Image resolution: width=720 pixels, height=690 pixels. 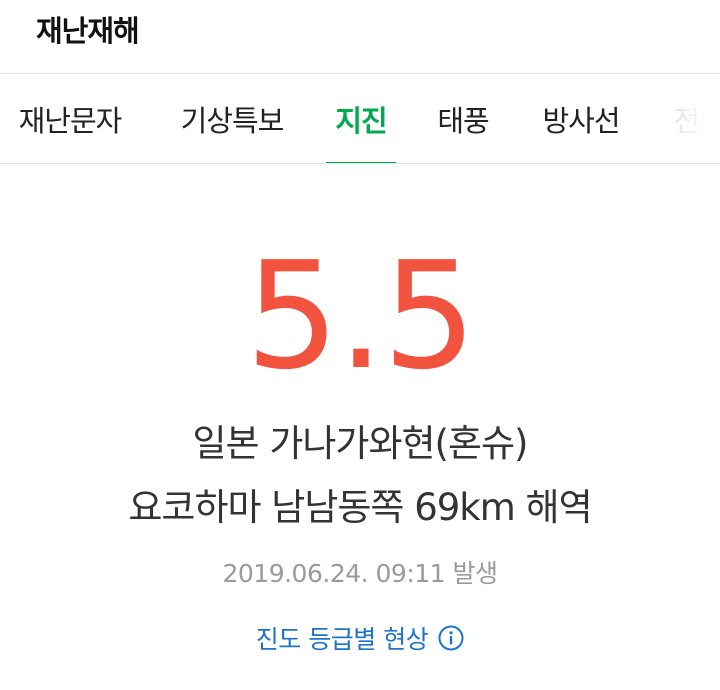 I want to click on earthquake-magnitude: 5.5, so click(x=360, y=316).